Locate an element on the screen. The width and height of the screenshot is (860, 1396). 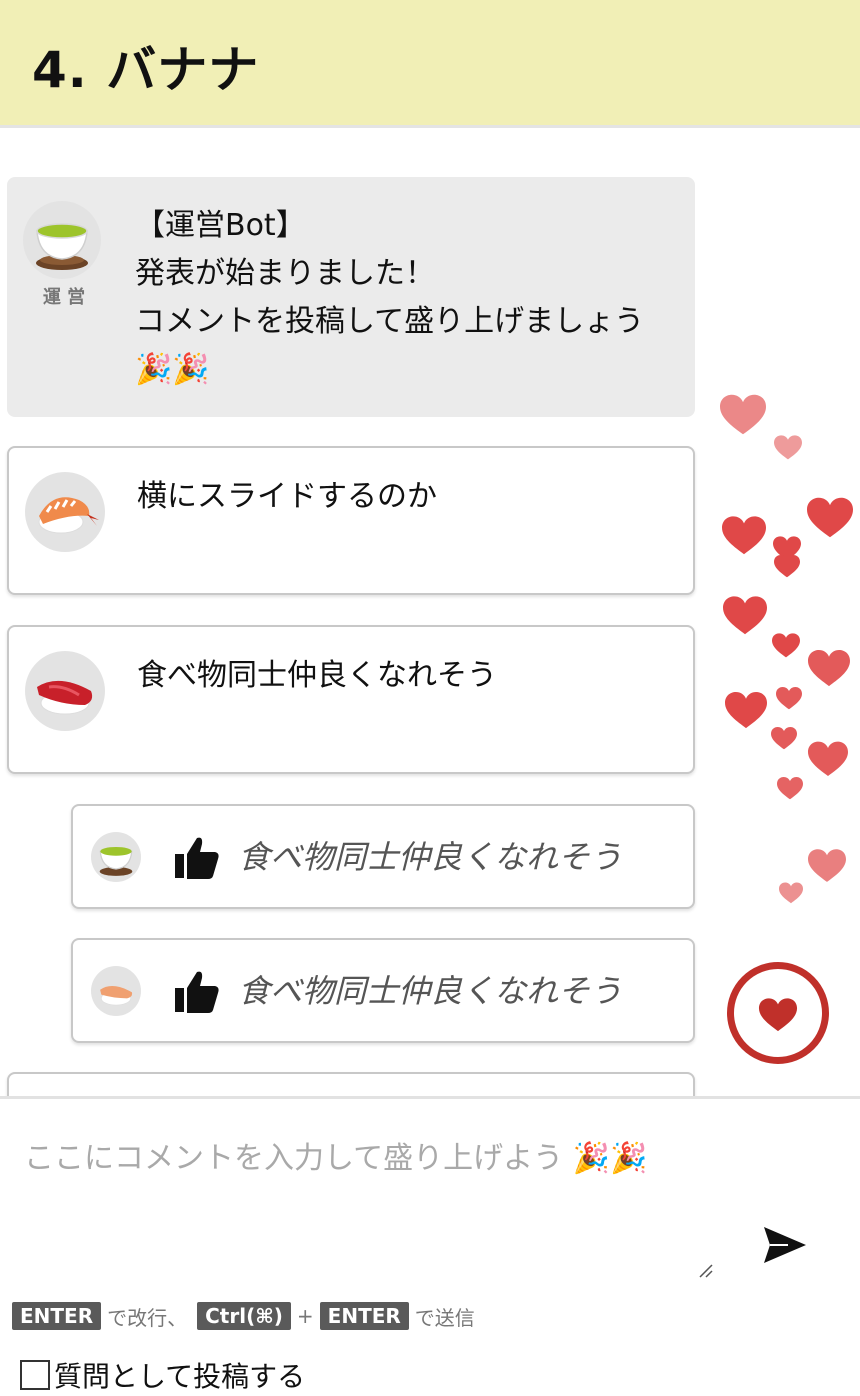
ctrl-key-badge: Ctrl(⌘) is located at coordinates (244, 1316).